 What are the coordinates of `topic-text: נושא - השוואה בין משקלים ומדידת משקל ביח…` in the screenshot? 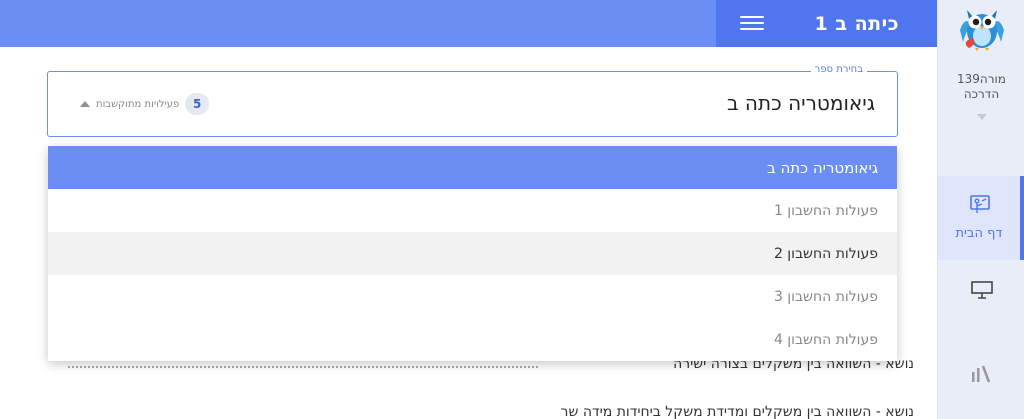 It's located at (737, 411).